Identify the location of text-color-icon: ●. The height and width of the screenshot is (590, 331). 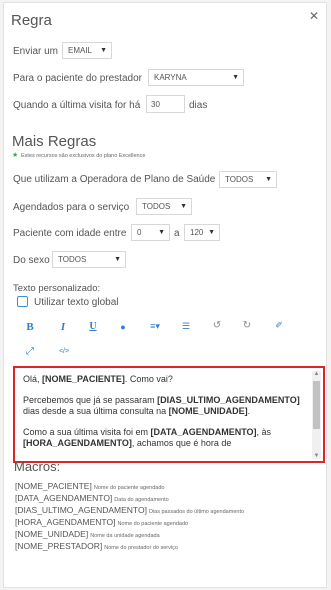
(123, 327).